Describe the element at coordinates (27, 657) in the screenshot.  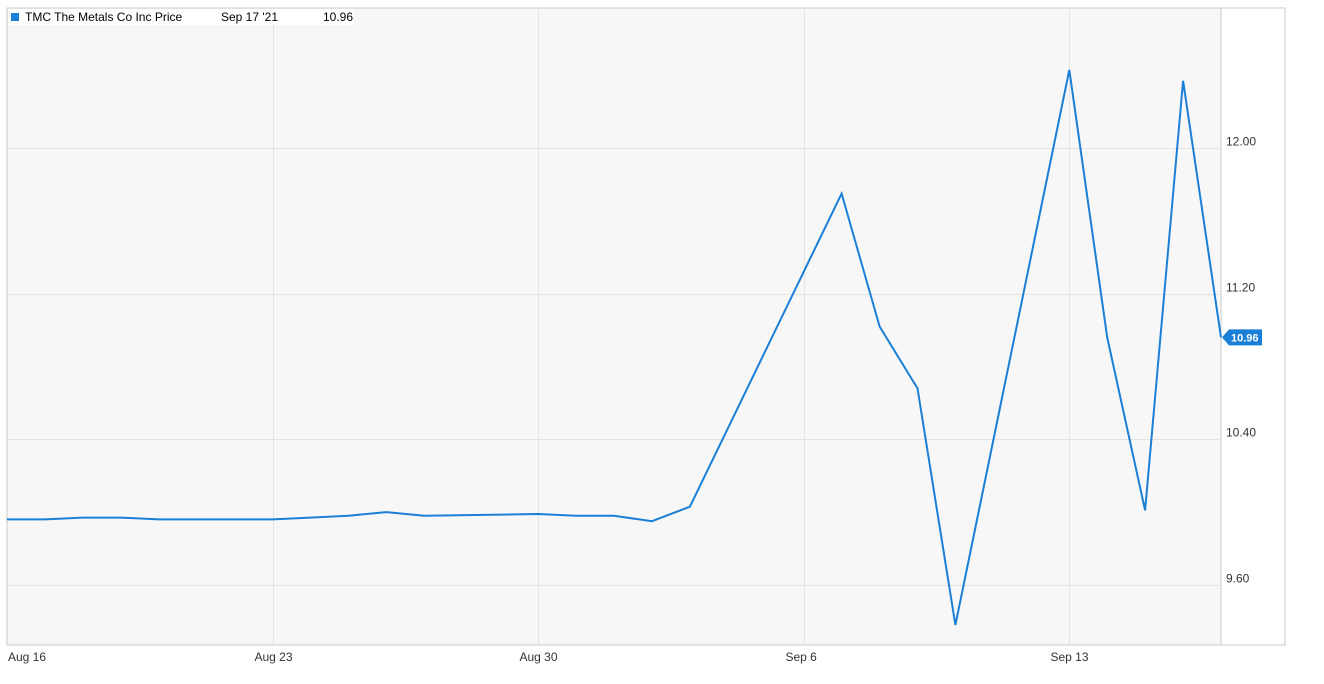
I see `x-tick-label: Aug 16` at that location.